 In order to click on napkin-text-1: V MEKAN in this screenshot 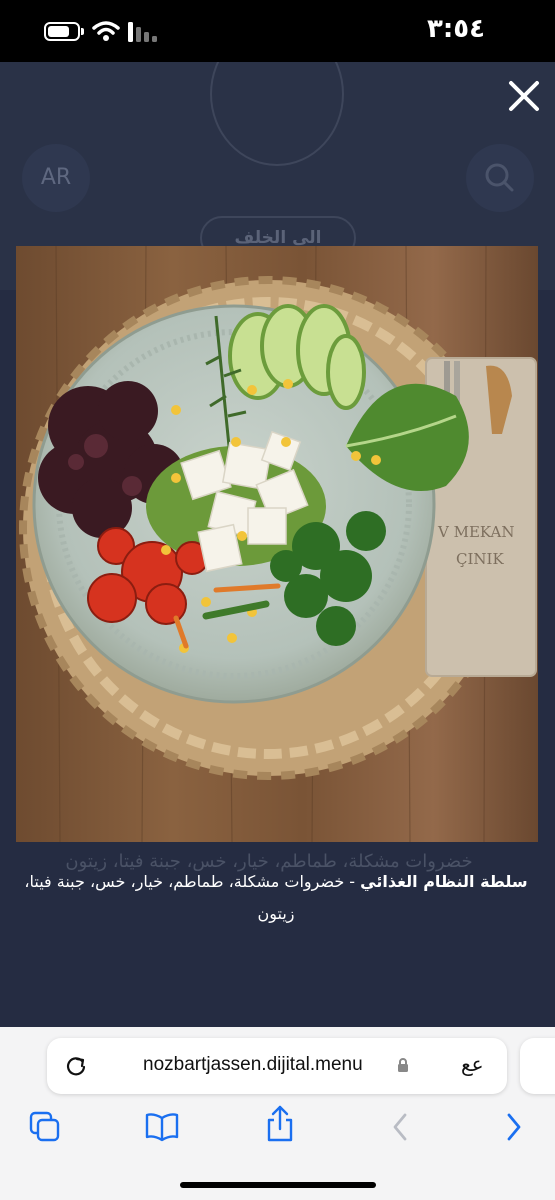, I will do `click(475, 532)`.